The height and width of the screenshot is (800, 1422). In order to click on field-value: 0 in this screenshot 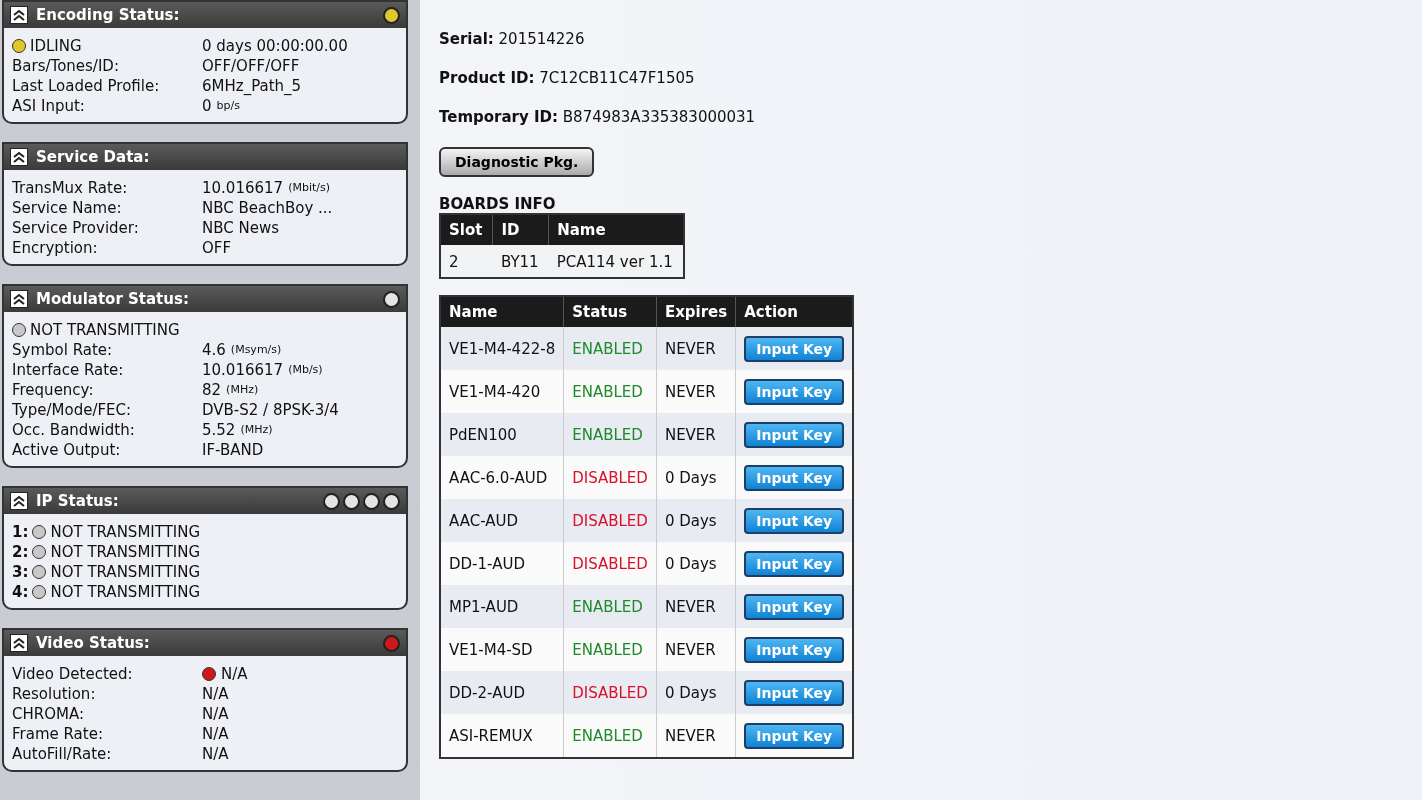, I will do `click(207, 106)`.